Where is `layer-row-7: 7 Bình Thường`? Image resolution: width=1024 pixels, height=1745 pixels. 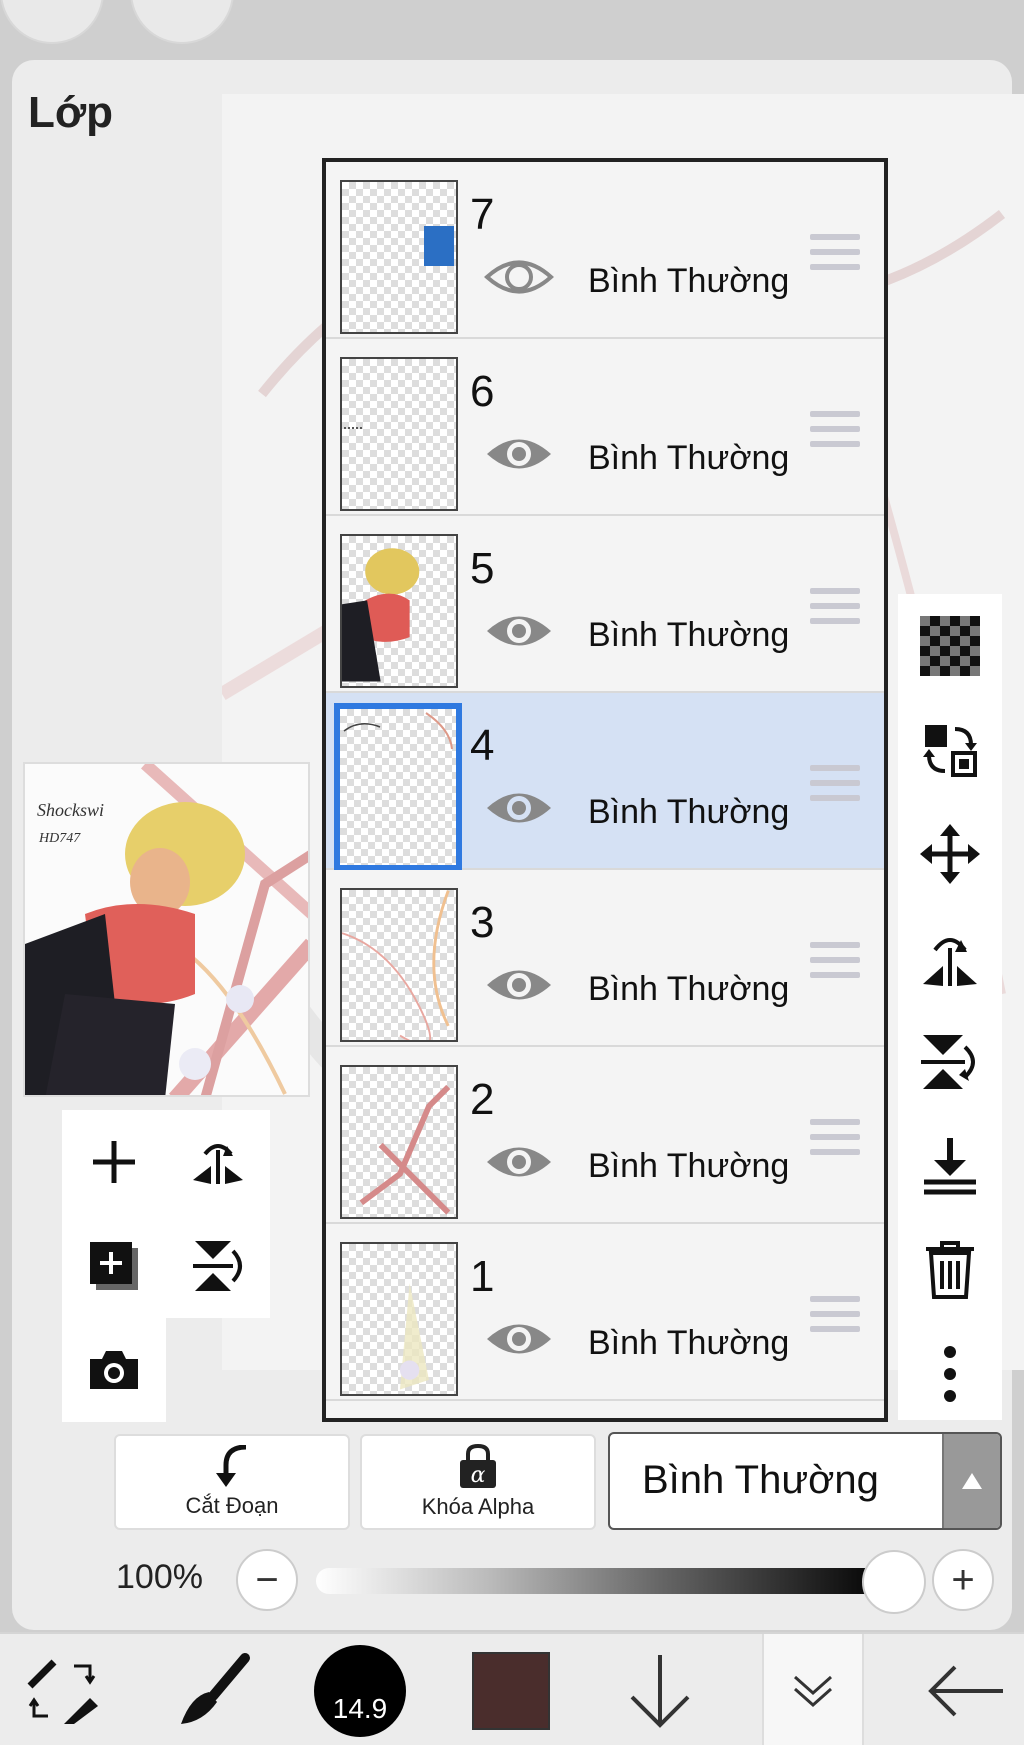 layer-row-7: 7 Bình Thường is located at coordinates (605, 250).